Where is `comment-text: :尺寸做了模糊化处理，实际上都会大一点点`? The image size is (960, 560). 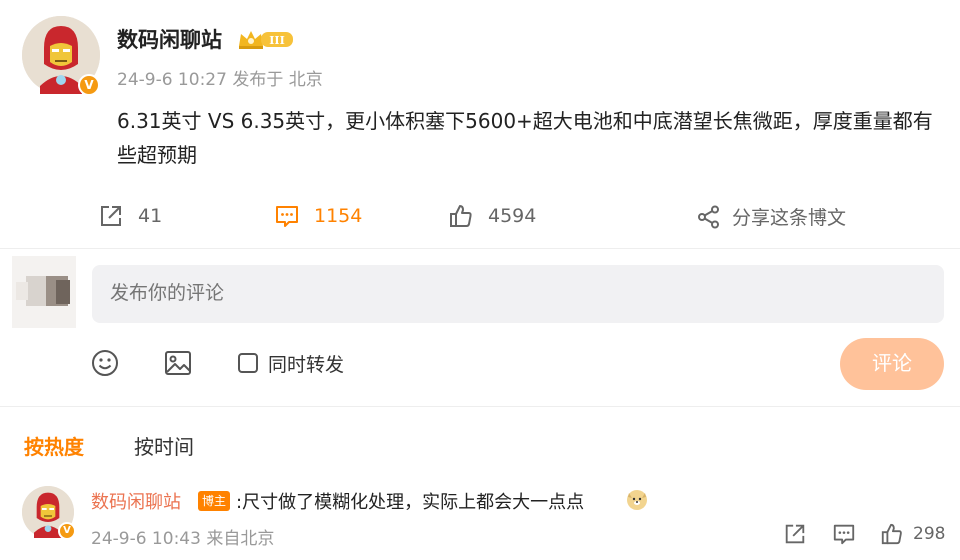 comment-text: :尺寸做了模糊化处理，实际上都会大一点点 is located at coordinates (410, 502).